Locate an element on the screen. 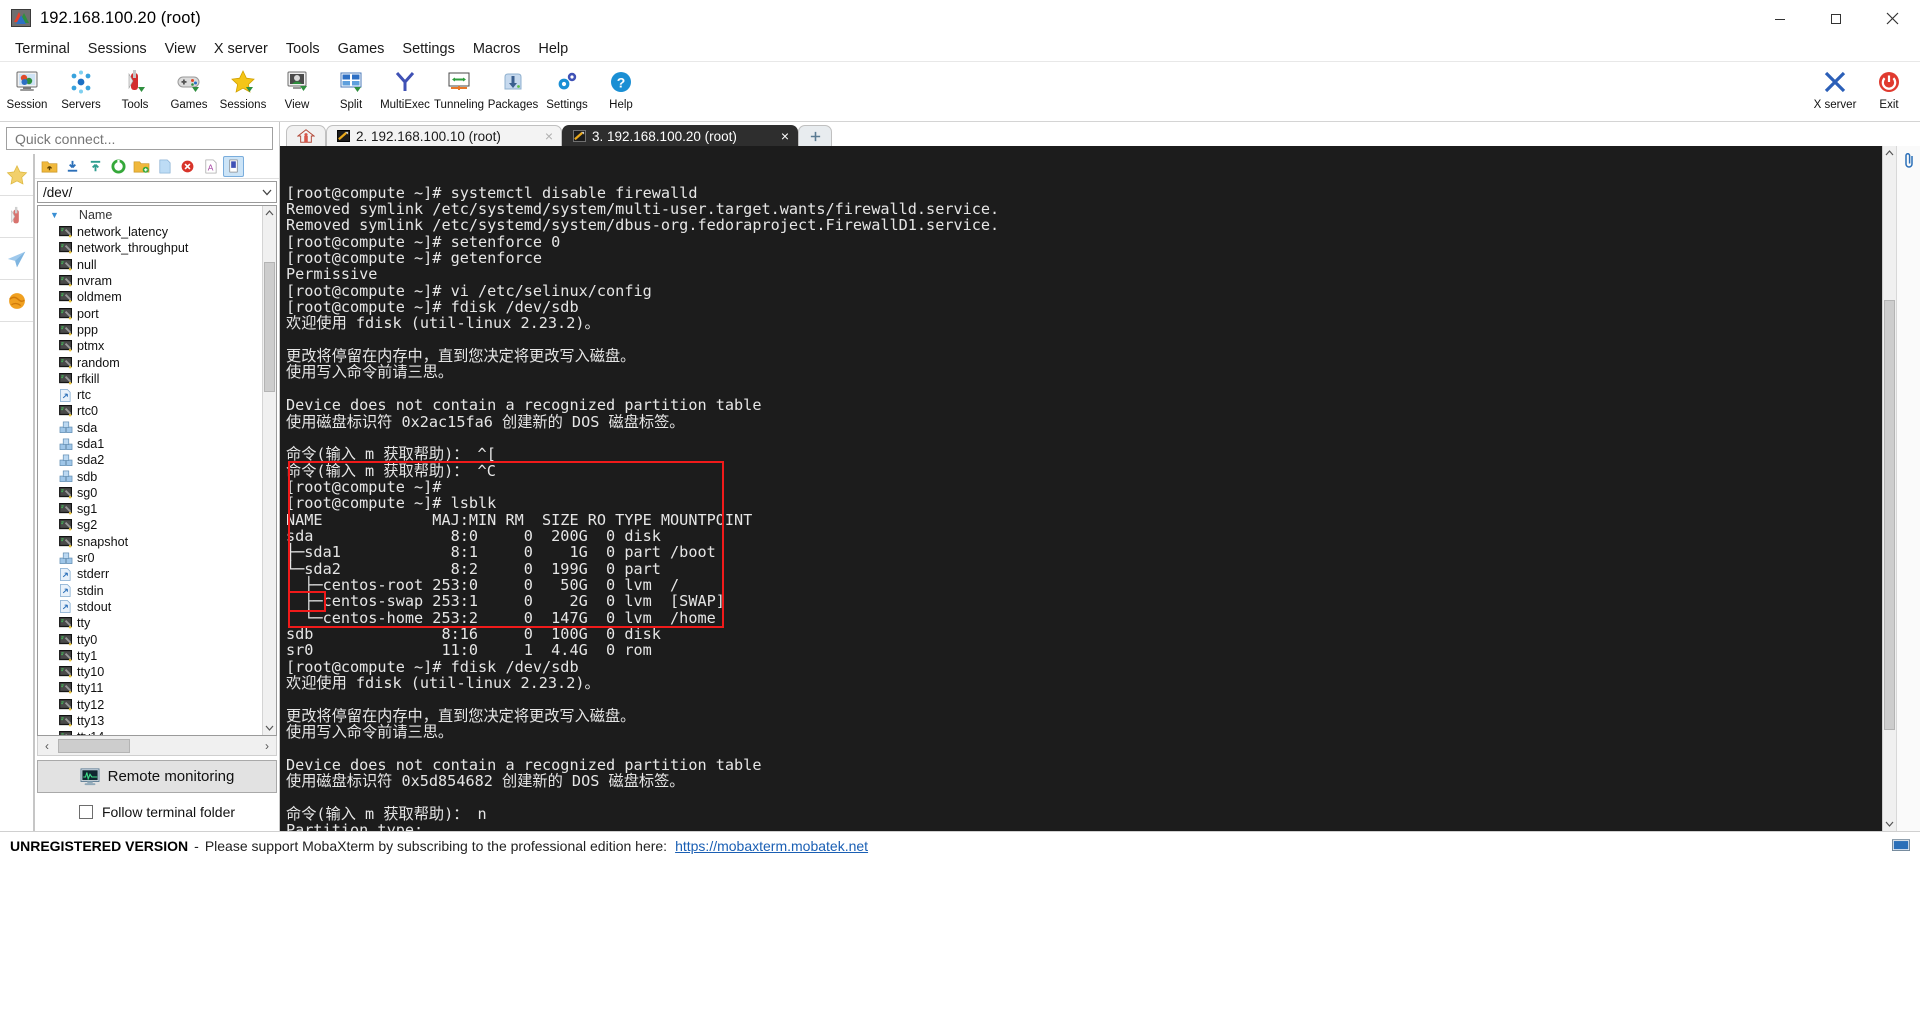 Image resolution: width=1920 pixels, height=1030 pixels. menu-item-sessions: Sessions is located at coordinates (117, 49).